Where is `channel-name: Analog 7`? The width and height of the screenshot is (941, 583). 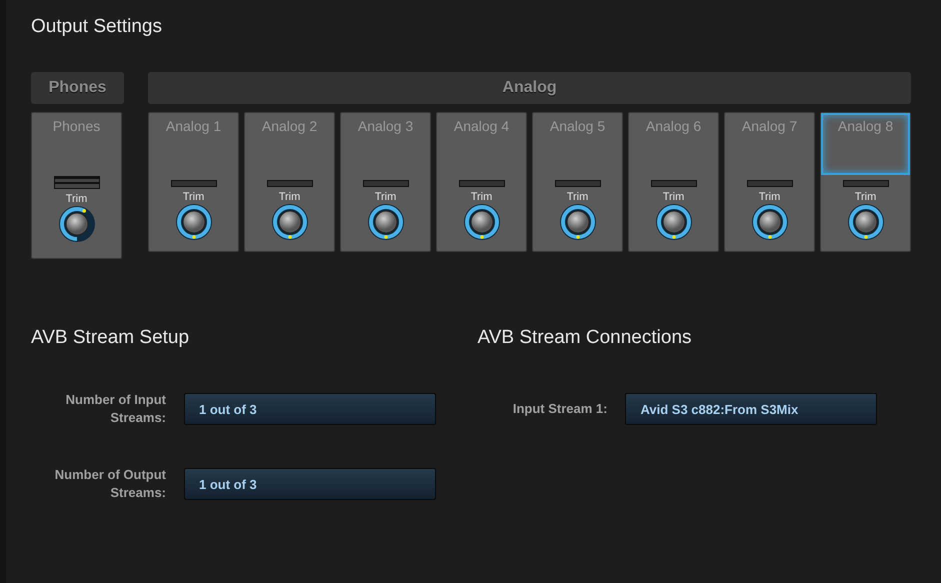 channel-name: Analog 7 is located at coordinates (770, 126).